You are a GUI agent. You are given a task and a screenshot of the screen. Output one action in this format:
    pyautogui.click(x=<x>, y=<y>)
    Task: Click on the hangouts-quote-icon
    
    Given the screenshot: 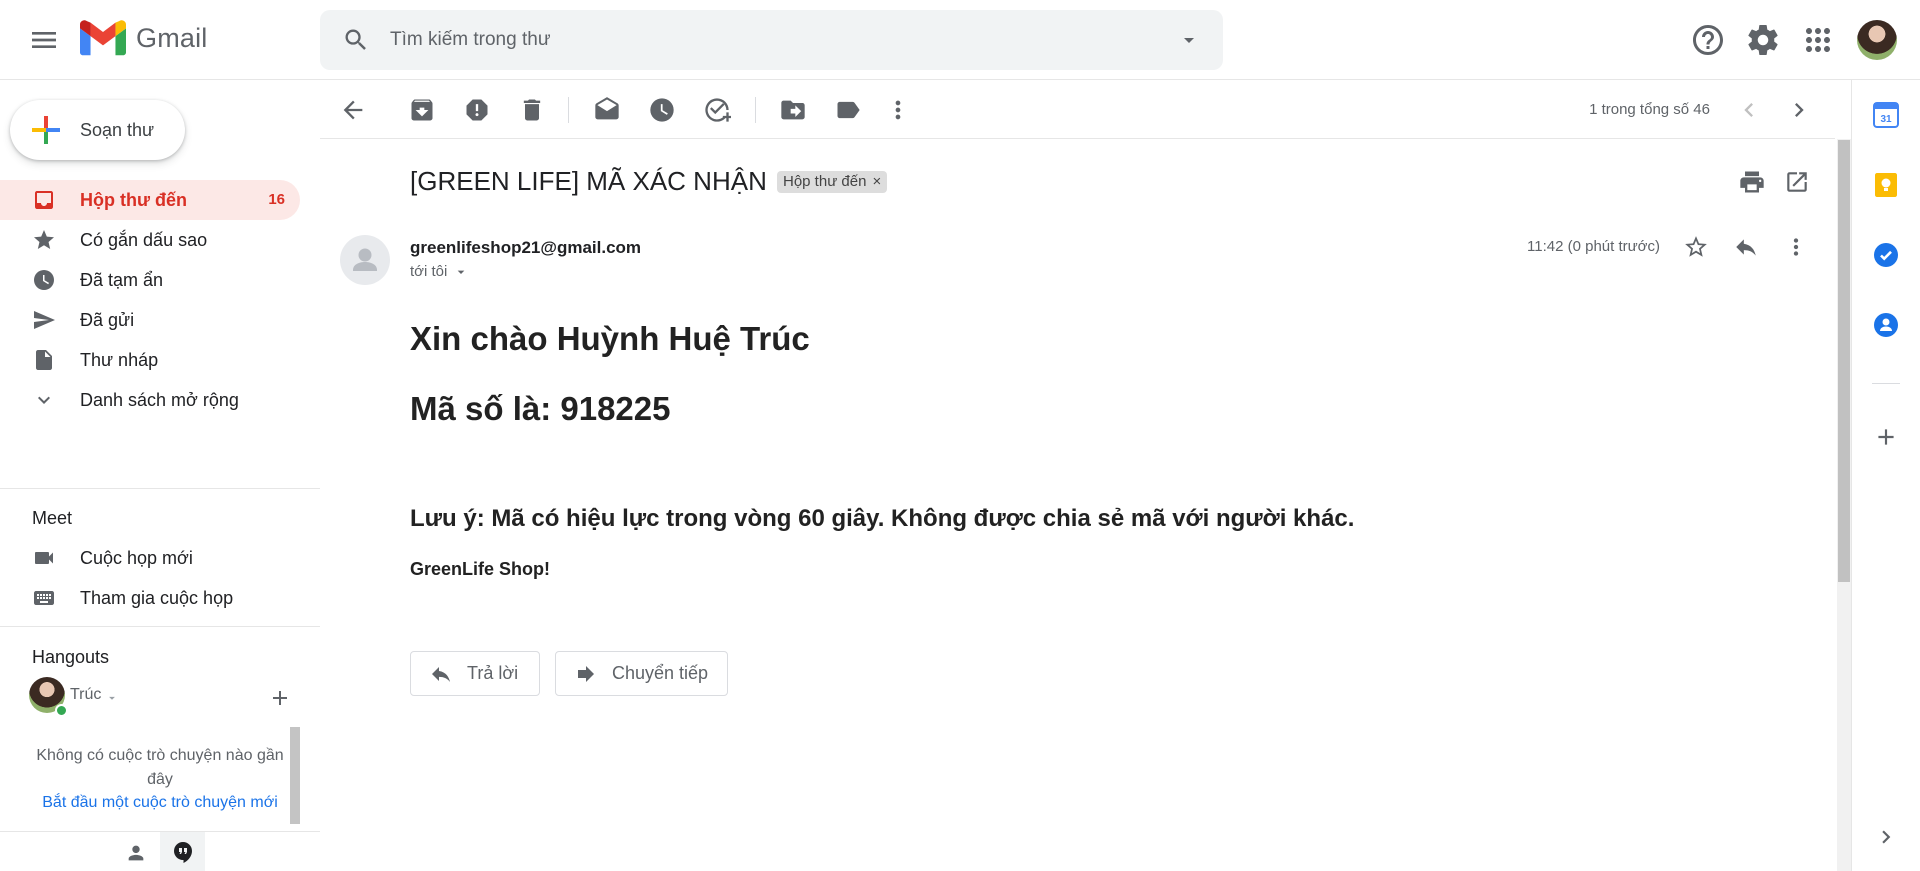 What is the action you would take?
    pyautogui.click(x=183, y=852)
    